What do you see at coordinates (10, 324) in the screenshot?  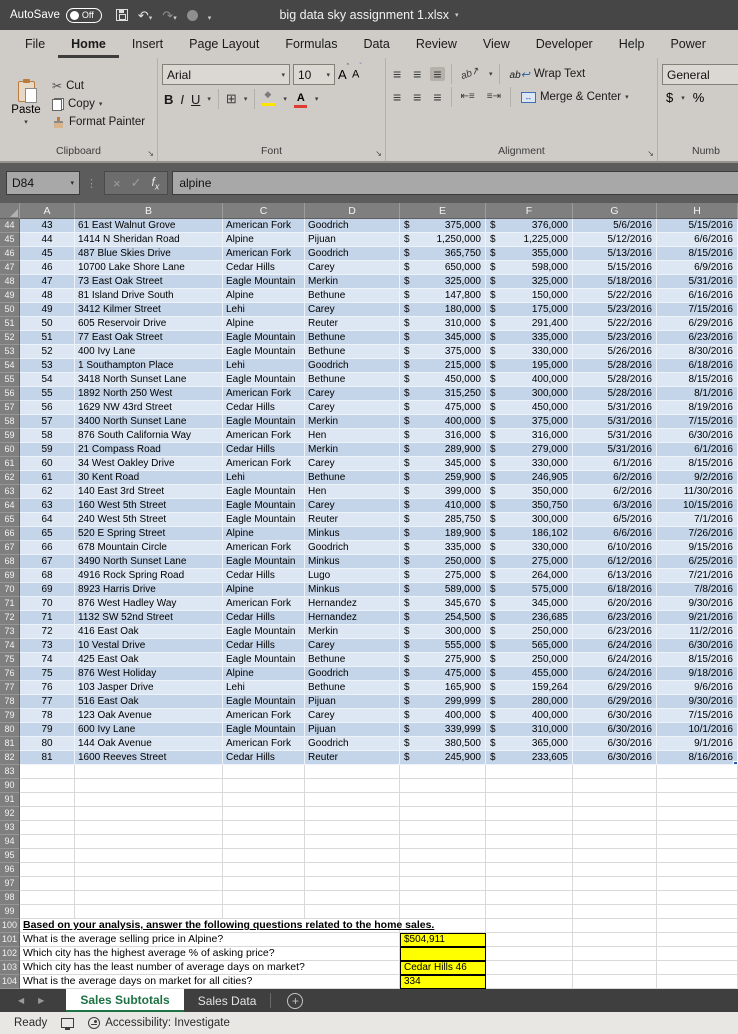 I see `row-header: 51` at bounding box center [10, 324].